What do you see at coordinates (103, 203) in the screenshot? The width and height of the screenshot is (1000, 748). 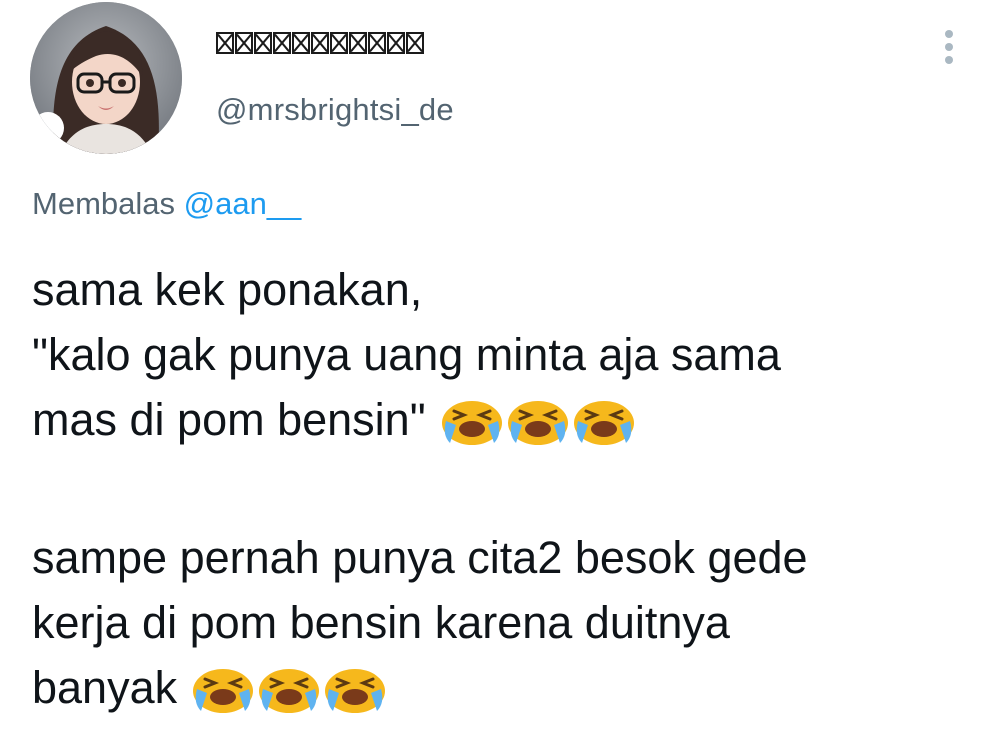 I see `reply-prefix: Membalas` at bounding box center [103, 203].